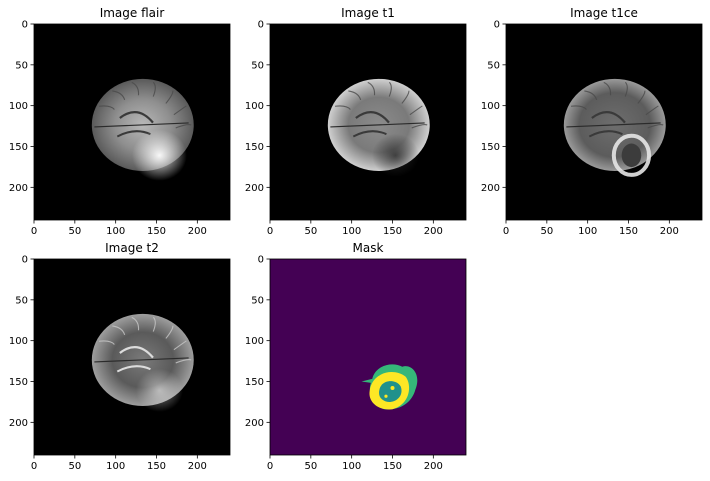 The height and width of the screenshot is (481, 710). What do you see at coordinates (631, 155) in the screenshot?
I see `lesion-core` at bounding box center [631, 155].